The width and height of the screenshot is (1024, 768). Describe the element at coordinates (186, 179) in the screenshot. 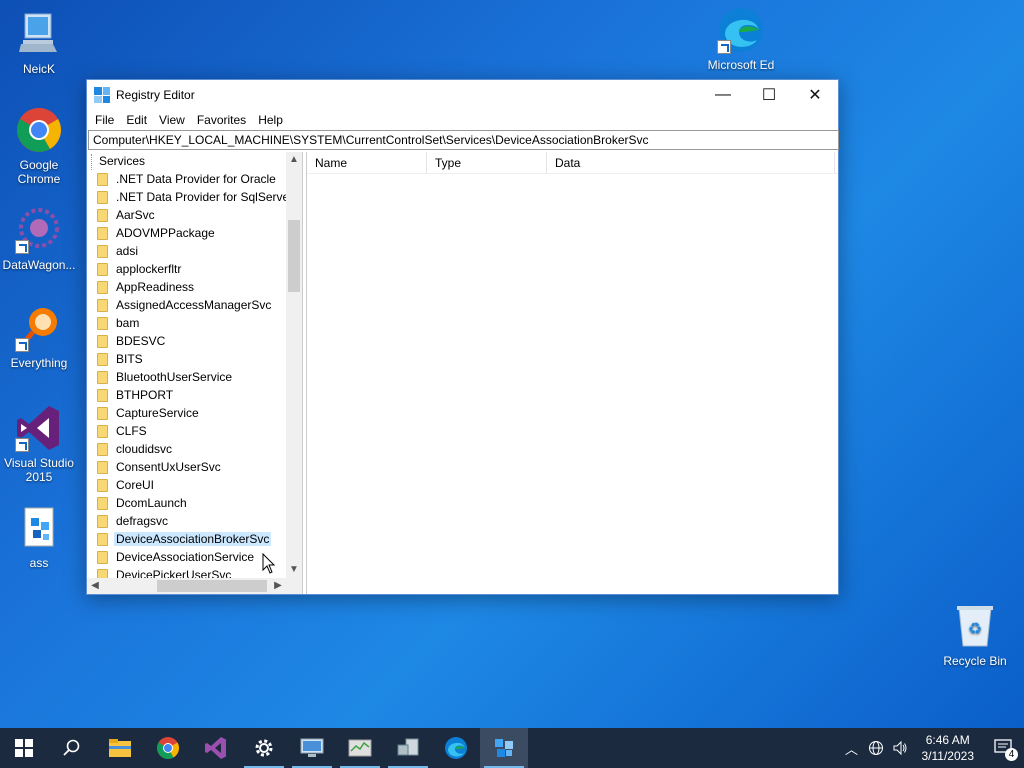

I see `tree-item: .NET Data Provider for Oracle` at that location.